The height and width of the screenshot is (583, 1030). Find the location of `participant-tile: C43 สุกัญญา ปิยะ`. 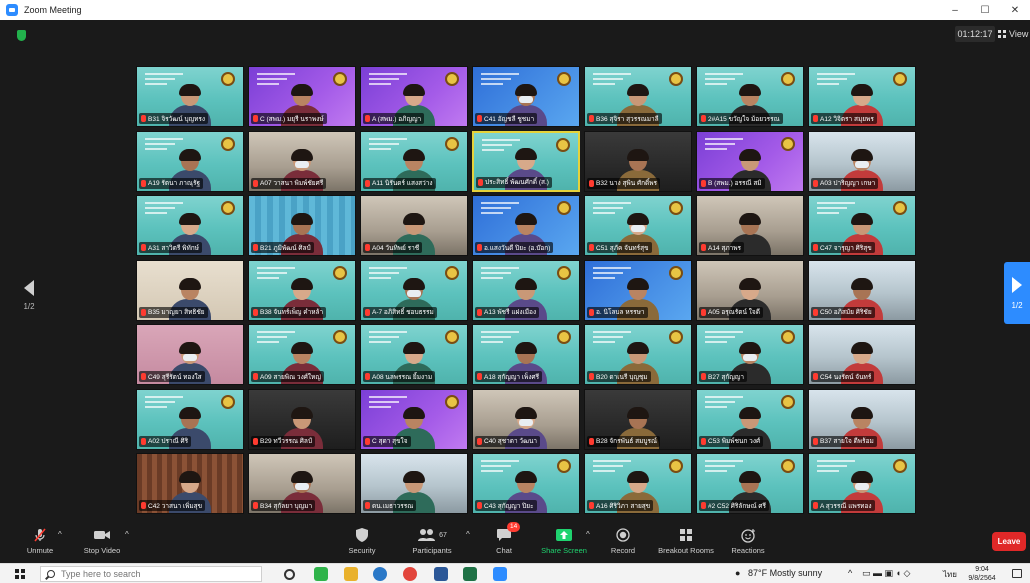

participant-tile: C43 สุกัญญา ปิยะ is located at coordinates (526, 483).